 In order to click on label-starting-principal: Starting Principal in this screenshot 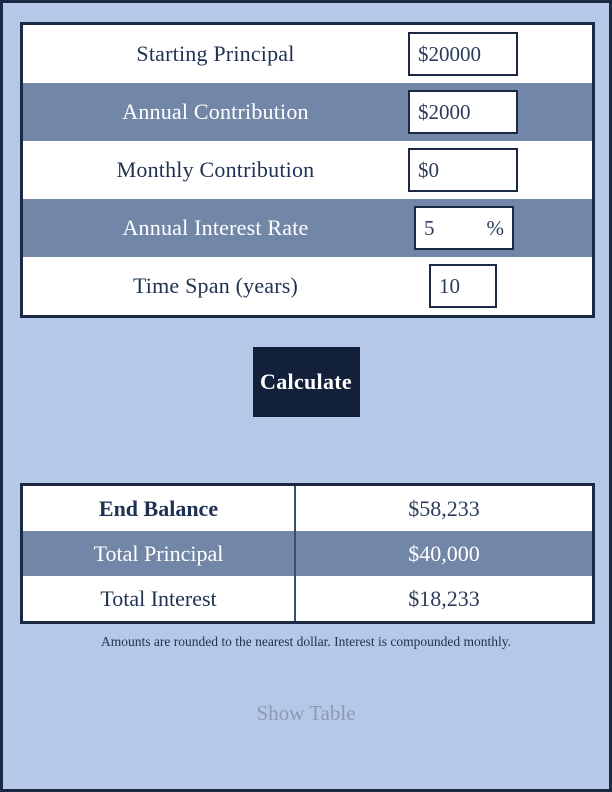, I will do `click(215, 53)`.